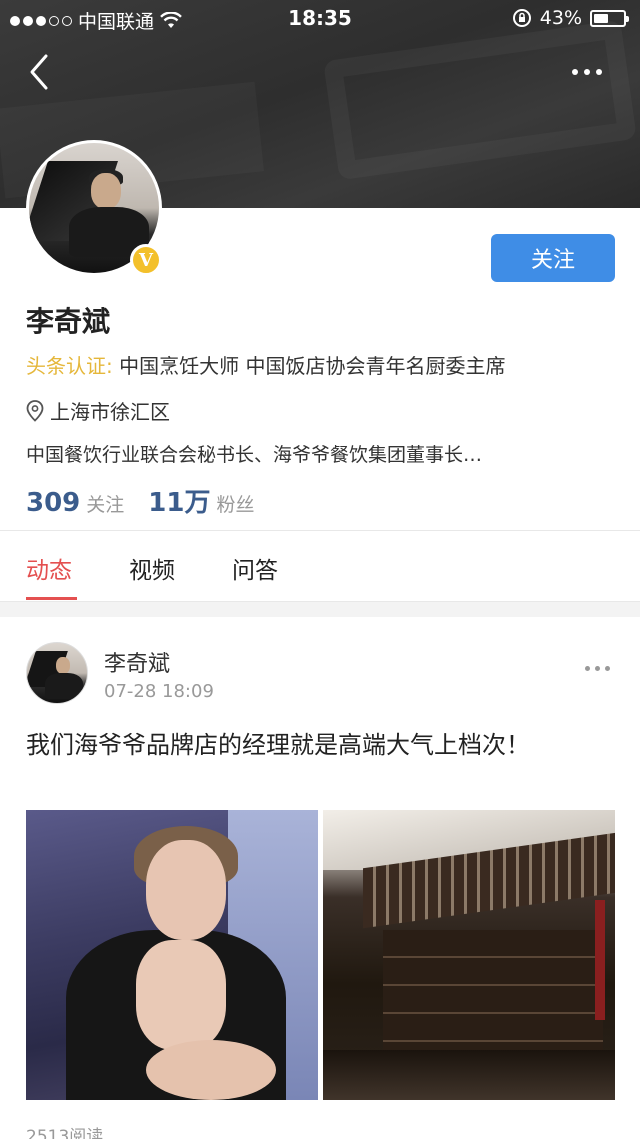  What do you see at coordinates (94, 208) in the screenshot?
I see `profile-avatar: V` at bounding box center [94, 208].